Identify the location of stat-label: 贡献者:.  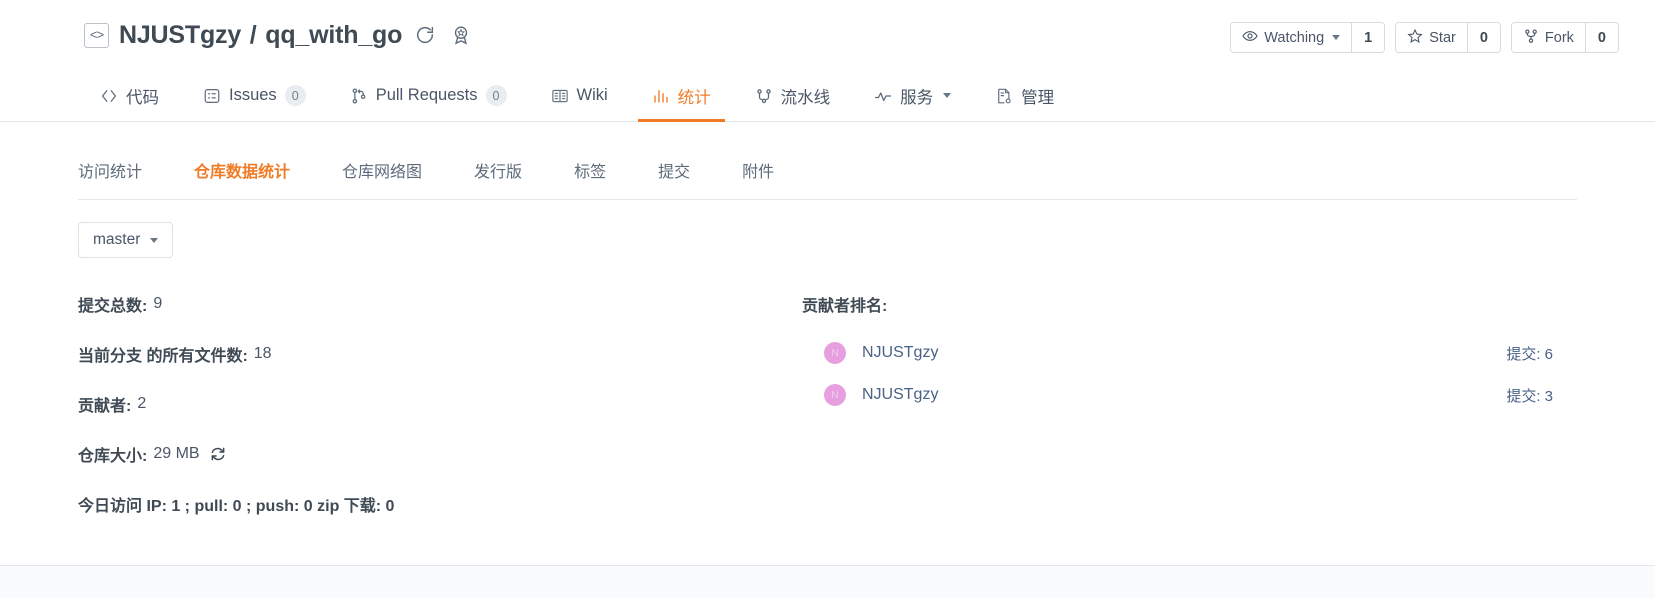
(105, 406).